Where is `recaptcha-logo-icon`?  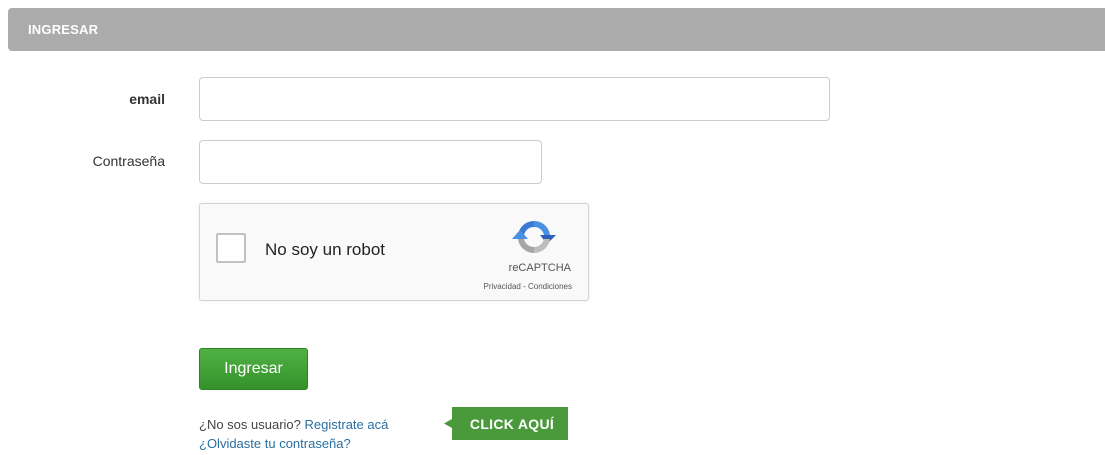 recaptcha-logo-icon is located at coordinates (534, 237).